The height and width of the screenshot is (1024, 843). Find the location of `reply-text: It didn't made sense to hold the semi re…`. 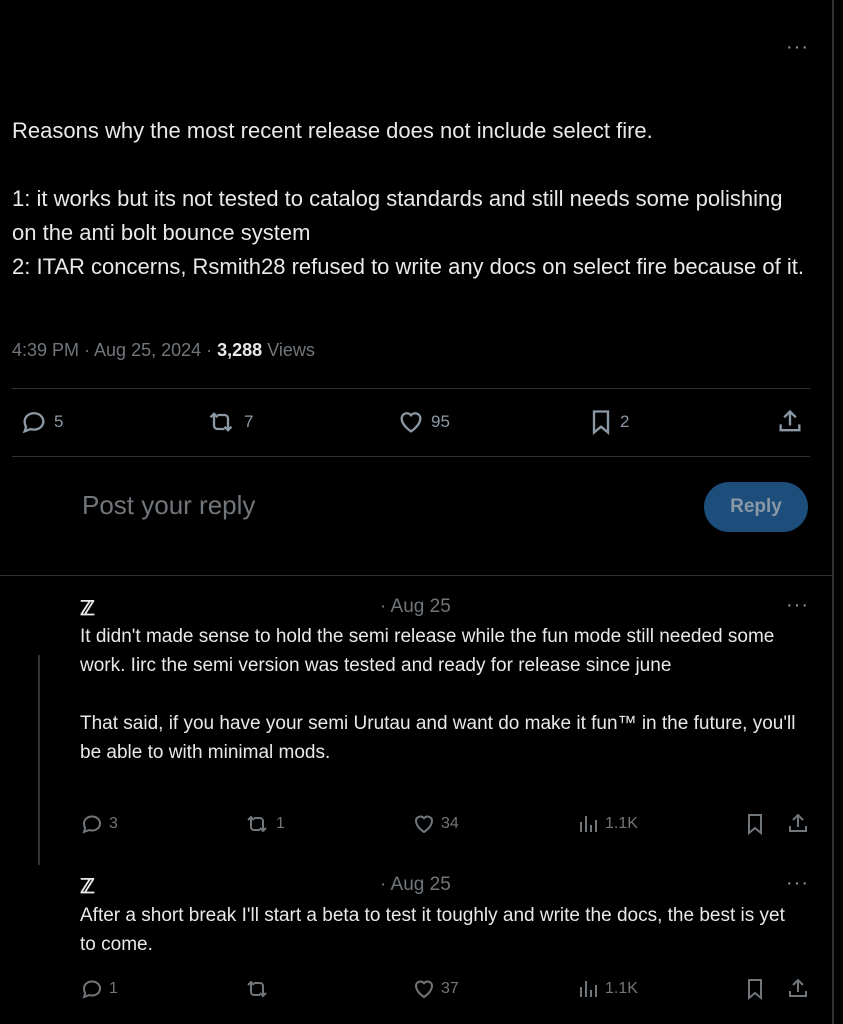

reply-text: It didn't made sense to hold the semi re… is located at coordinates (440, 694).